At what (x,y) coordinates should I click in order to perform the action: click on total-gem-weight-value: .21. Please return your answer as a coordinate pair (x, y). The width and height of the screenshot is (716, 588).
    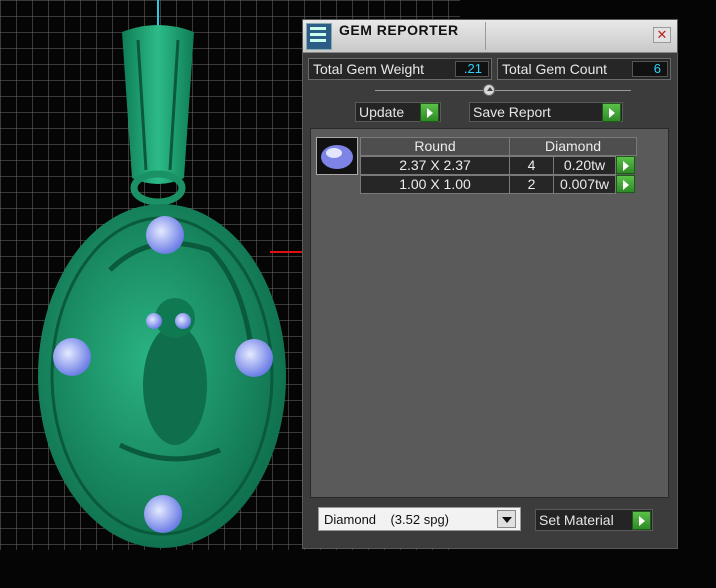
    Looking at the image, I should click on (472, 69).